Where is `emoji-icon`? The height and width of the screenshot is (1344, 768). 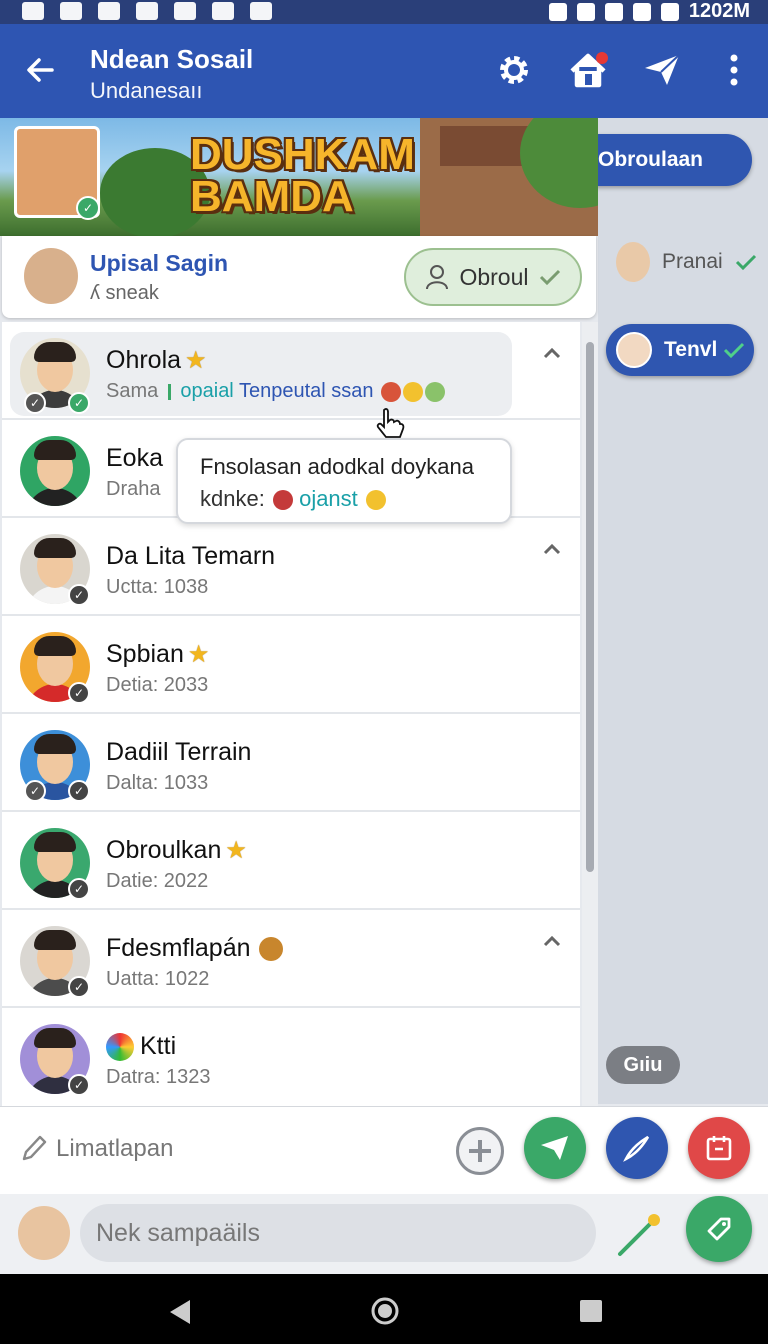
emoji-icon is located at coordinates (271, 949).